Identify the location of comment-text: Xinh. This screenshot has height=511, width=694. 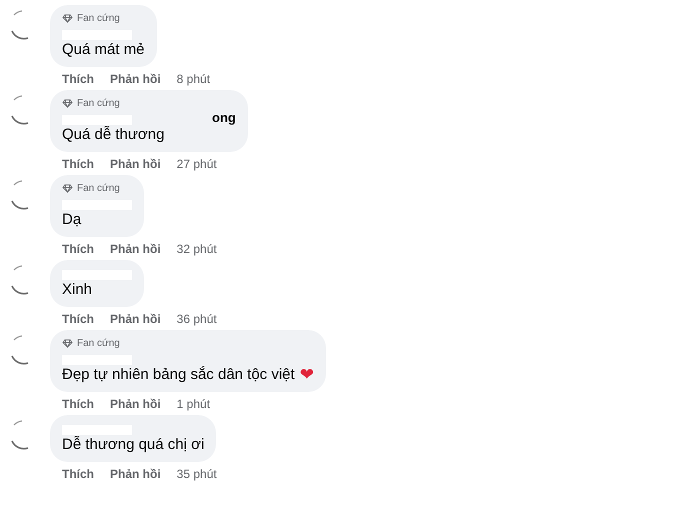
(77, 290).